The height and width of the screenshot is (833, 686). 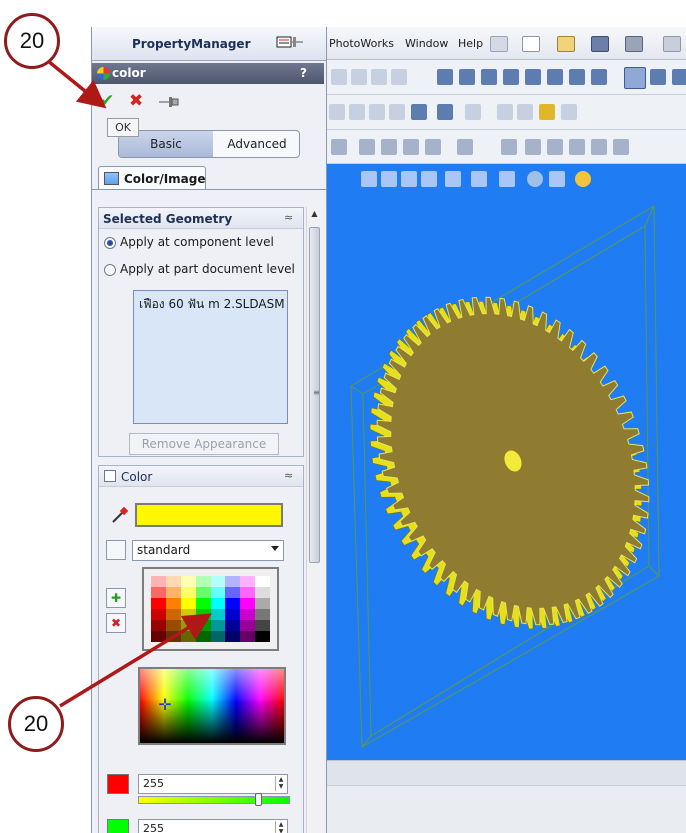 What do you see at coordinates (426, 43) in the screenshot?
I see `menu-window: Window` at bounding box center [426, 43].